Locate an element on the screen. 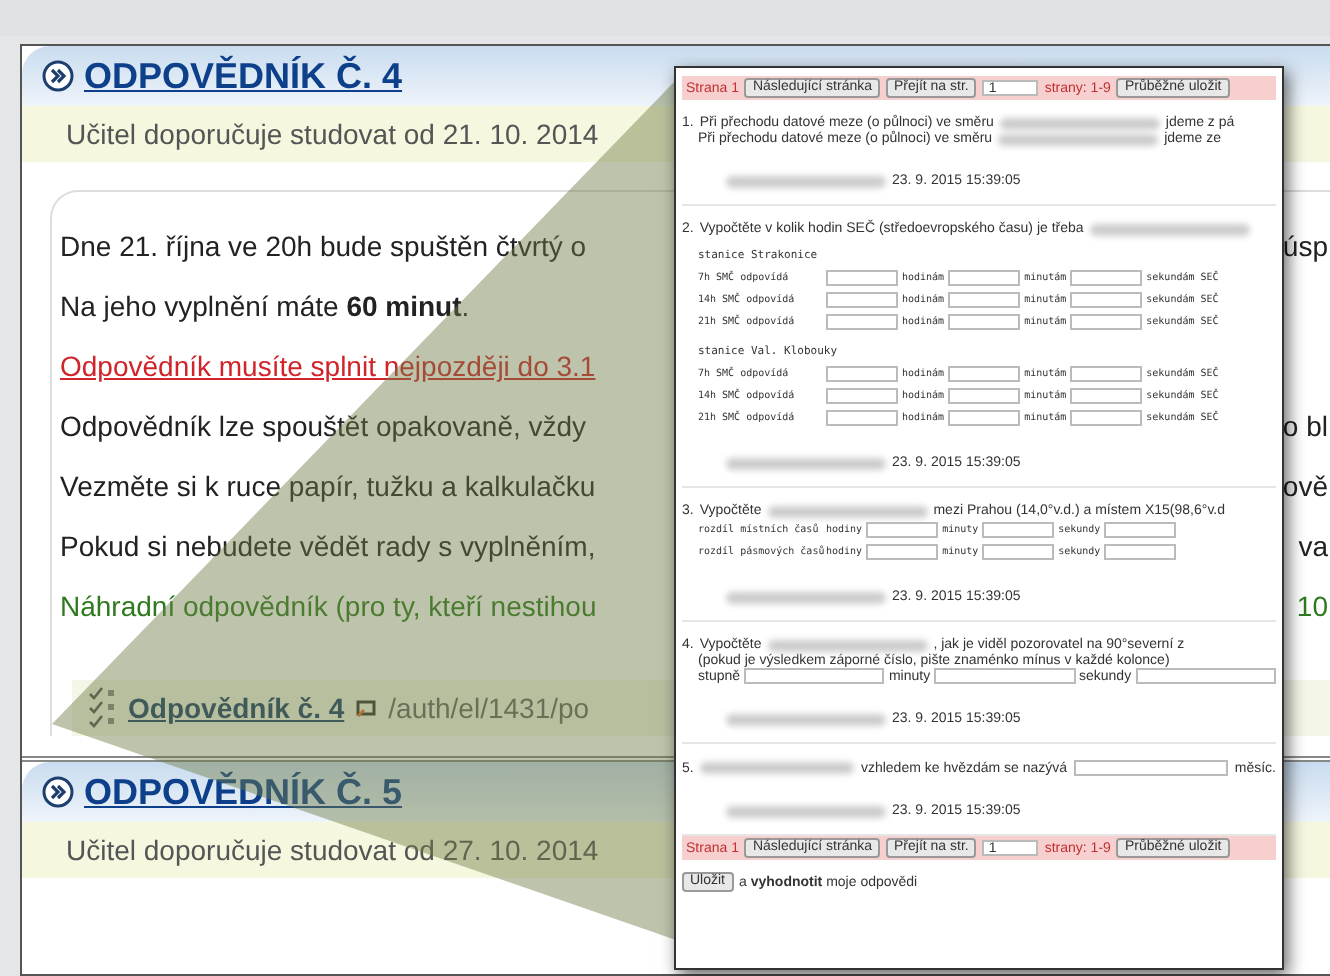 This screenshot has width=1330, height=976. paragraph-text: úsp is located at coordinates (1306, 246).